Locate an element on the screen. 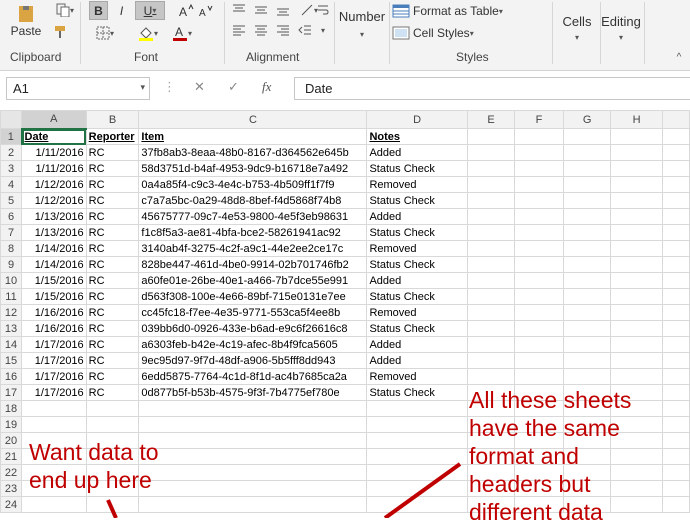 The height and width of the screenshot is (526, 690). formula-input: Date is located at coordinates (492, 88).